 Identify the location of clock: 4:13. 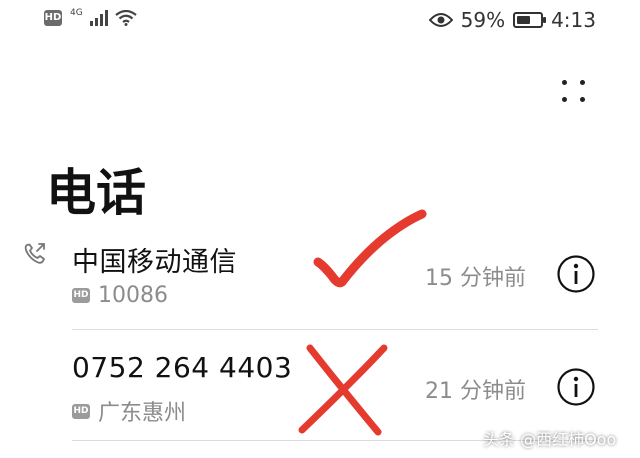
(573, 20).